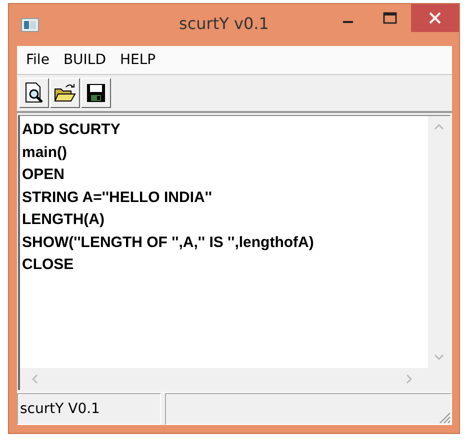 This screenshot has width=467, height=444. I want to click on code-line: SHOW(''LENGTH OF '',A,'' IS '',lengthofA), so click(168, 242).